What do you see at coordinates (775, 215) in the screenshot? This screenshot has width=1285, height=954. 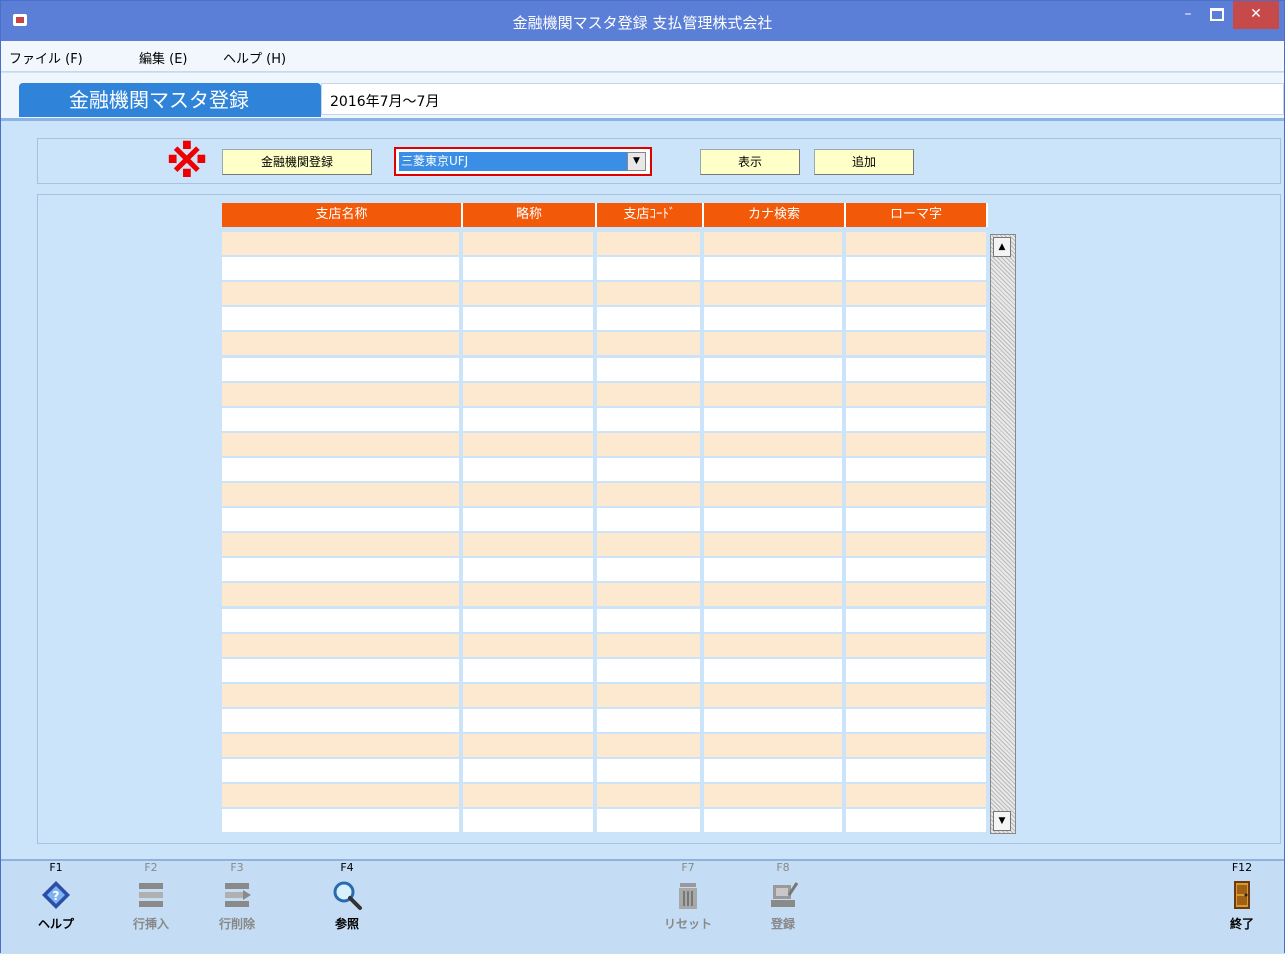 I see `column-header-kana-search: カナ検索` at bounding box center [775, 215].